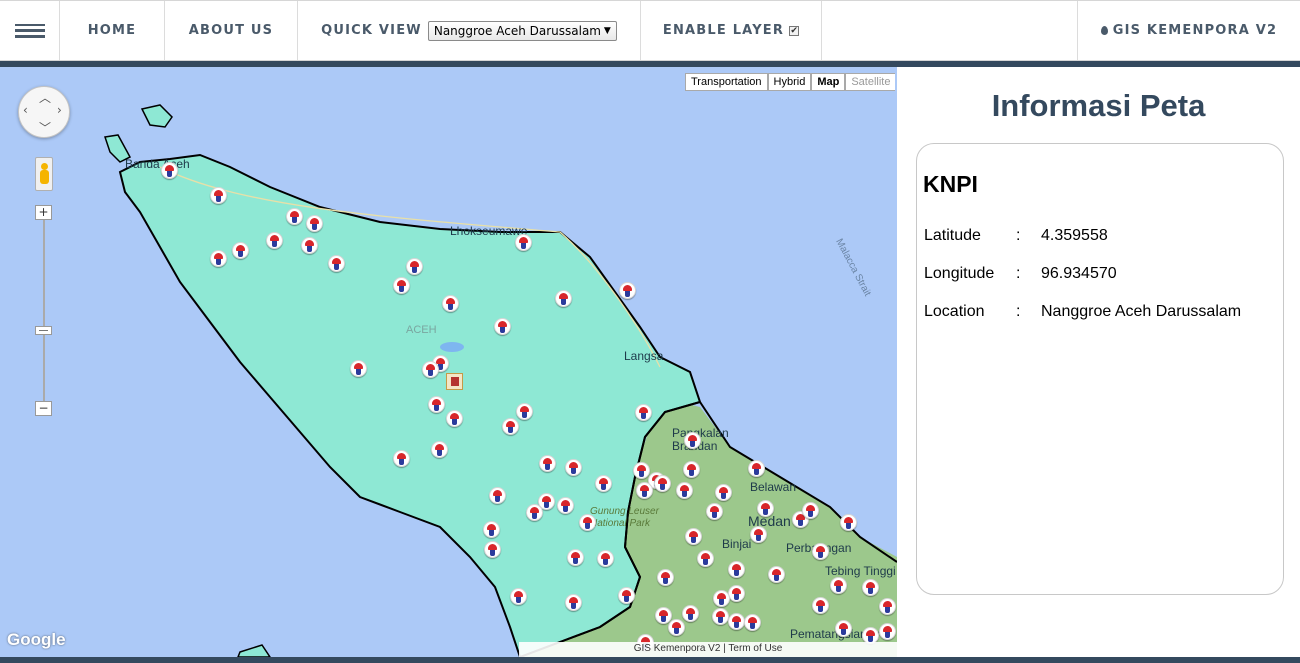  Describe the element at coordinates (231, 30) in the screenshot. I see `nav-about-link: ABOUT US` at that location.